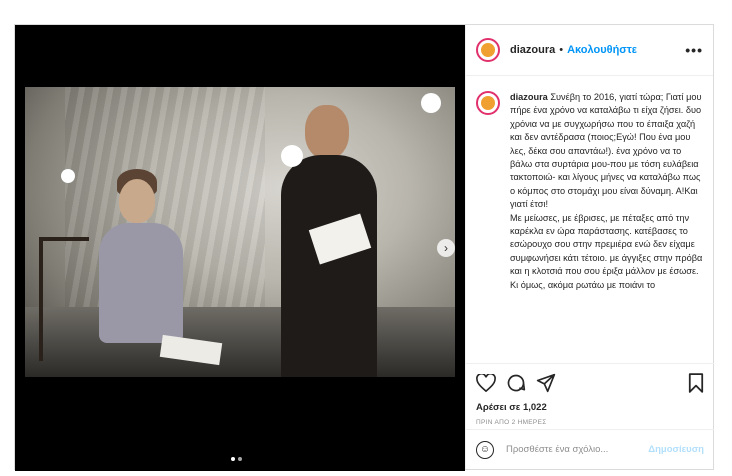  Describe the element at coordinates (236, 459) in the screenshot. I see `carousel-indicator` at that location.